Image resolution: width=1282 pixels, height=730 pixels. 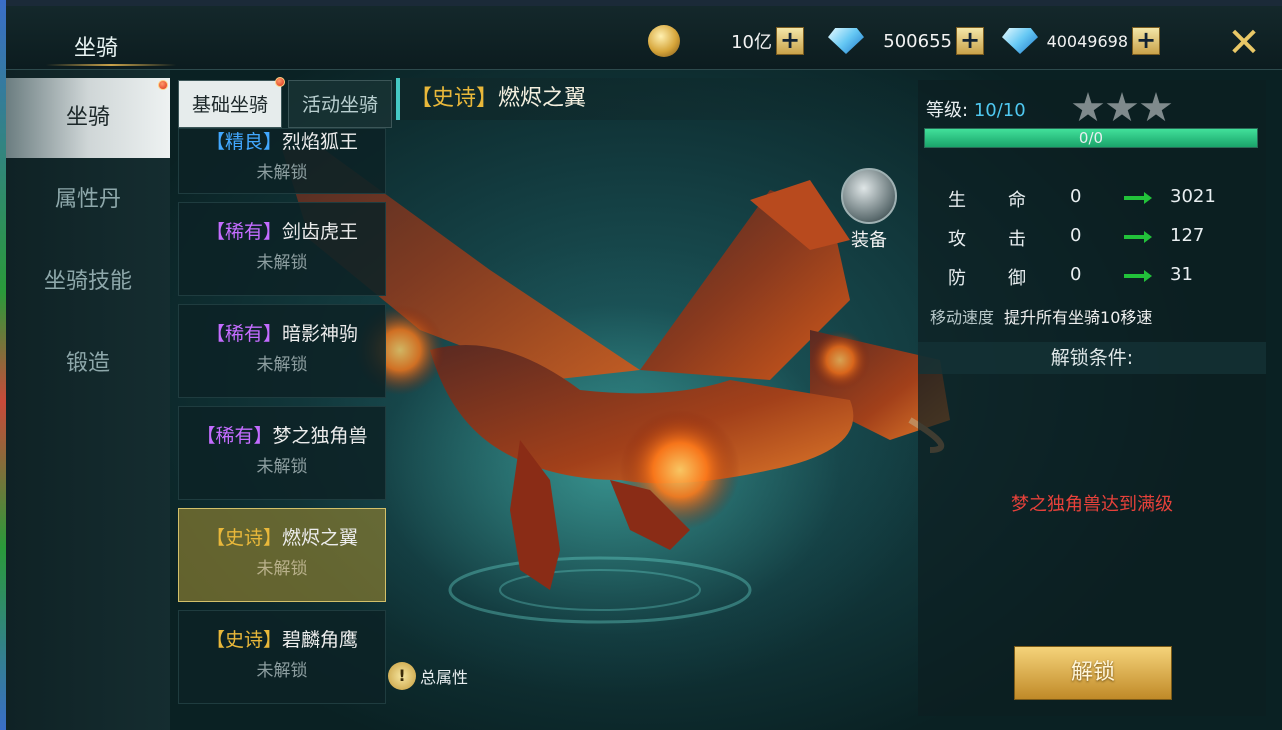 I want to click on mount-name: 燃烬之翼, so click(x=320, y=538).